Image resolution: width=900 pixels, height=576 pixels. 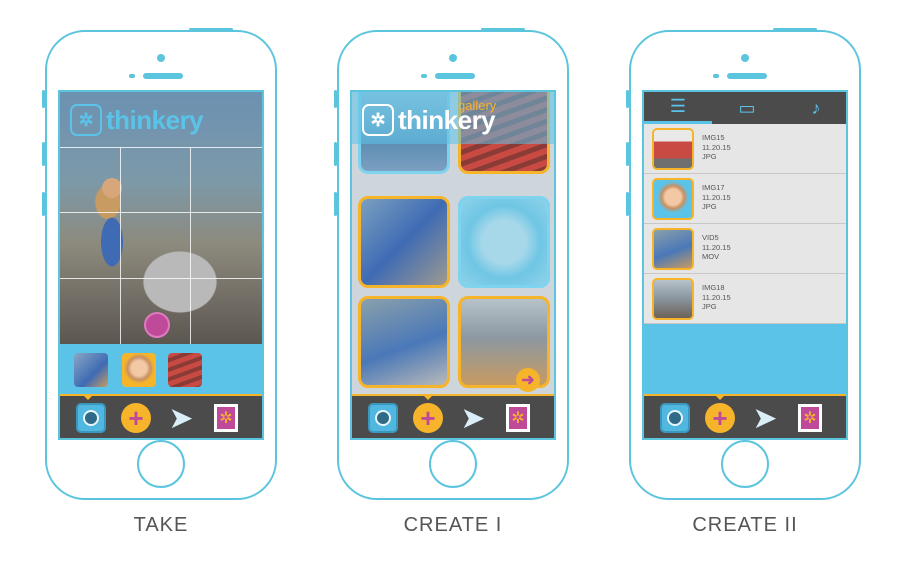 What do you see at coordinates (477, 105) in the screenshot?
I see `gallery-label: gallery` at bounding box center [477, 105].